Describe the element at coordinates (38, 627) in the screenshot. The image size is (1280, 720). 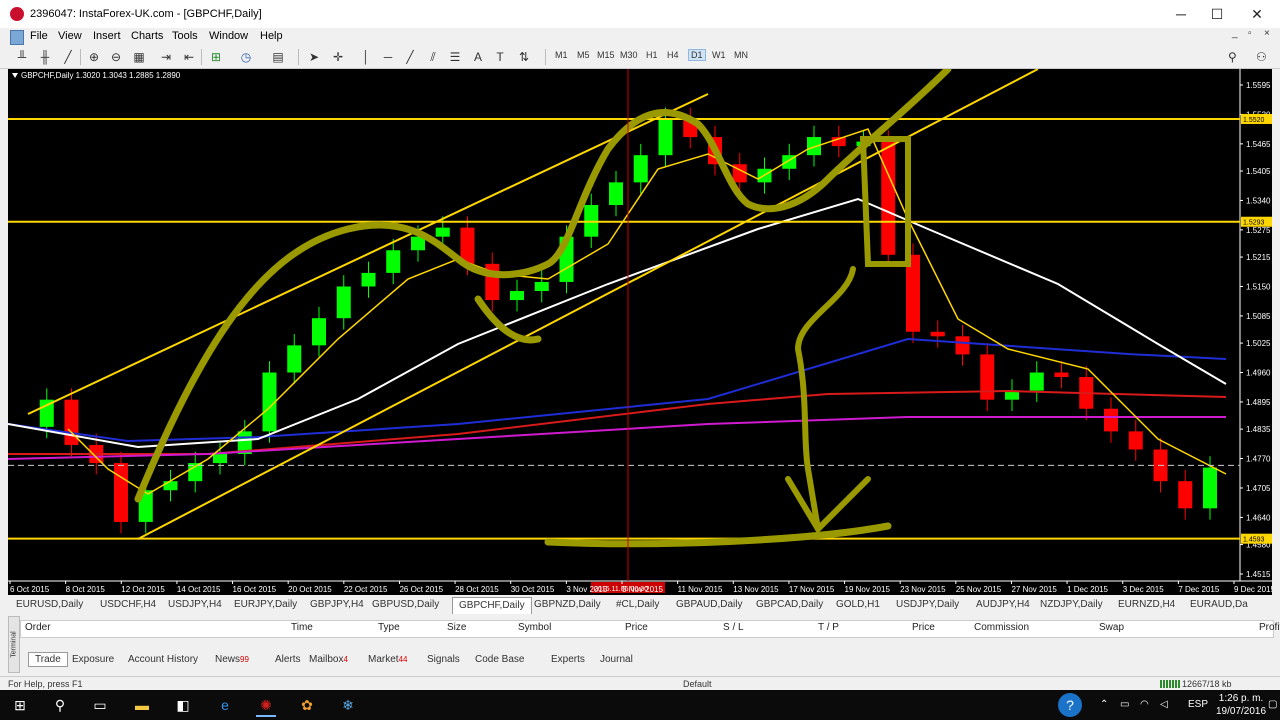
I see `column-header: Order` at that location.